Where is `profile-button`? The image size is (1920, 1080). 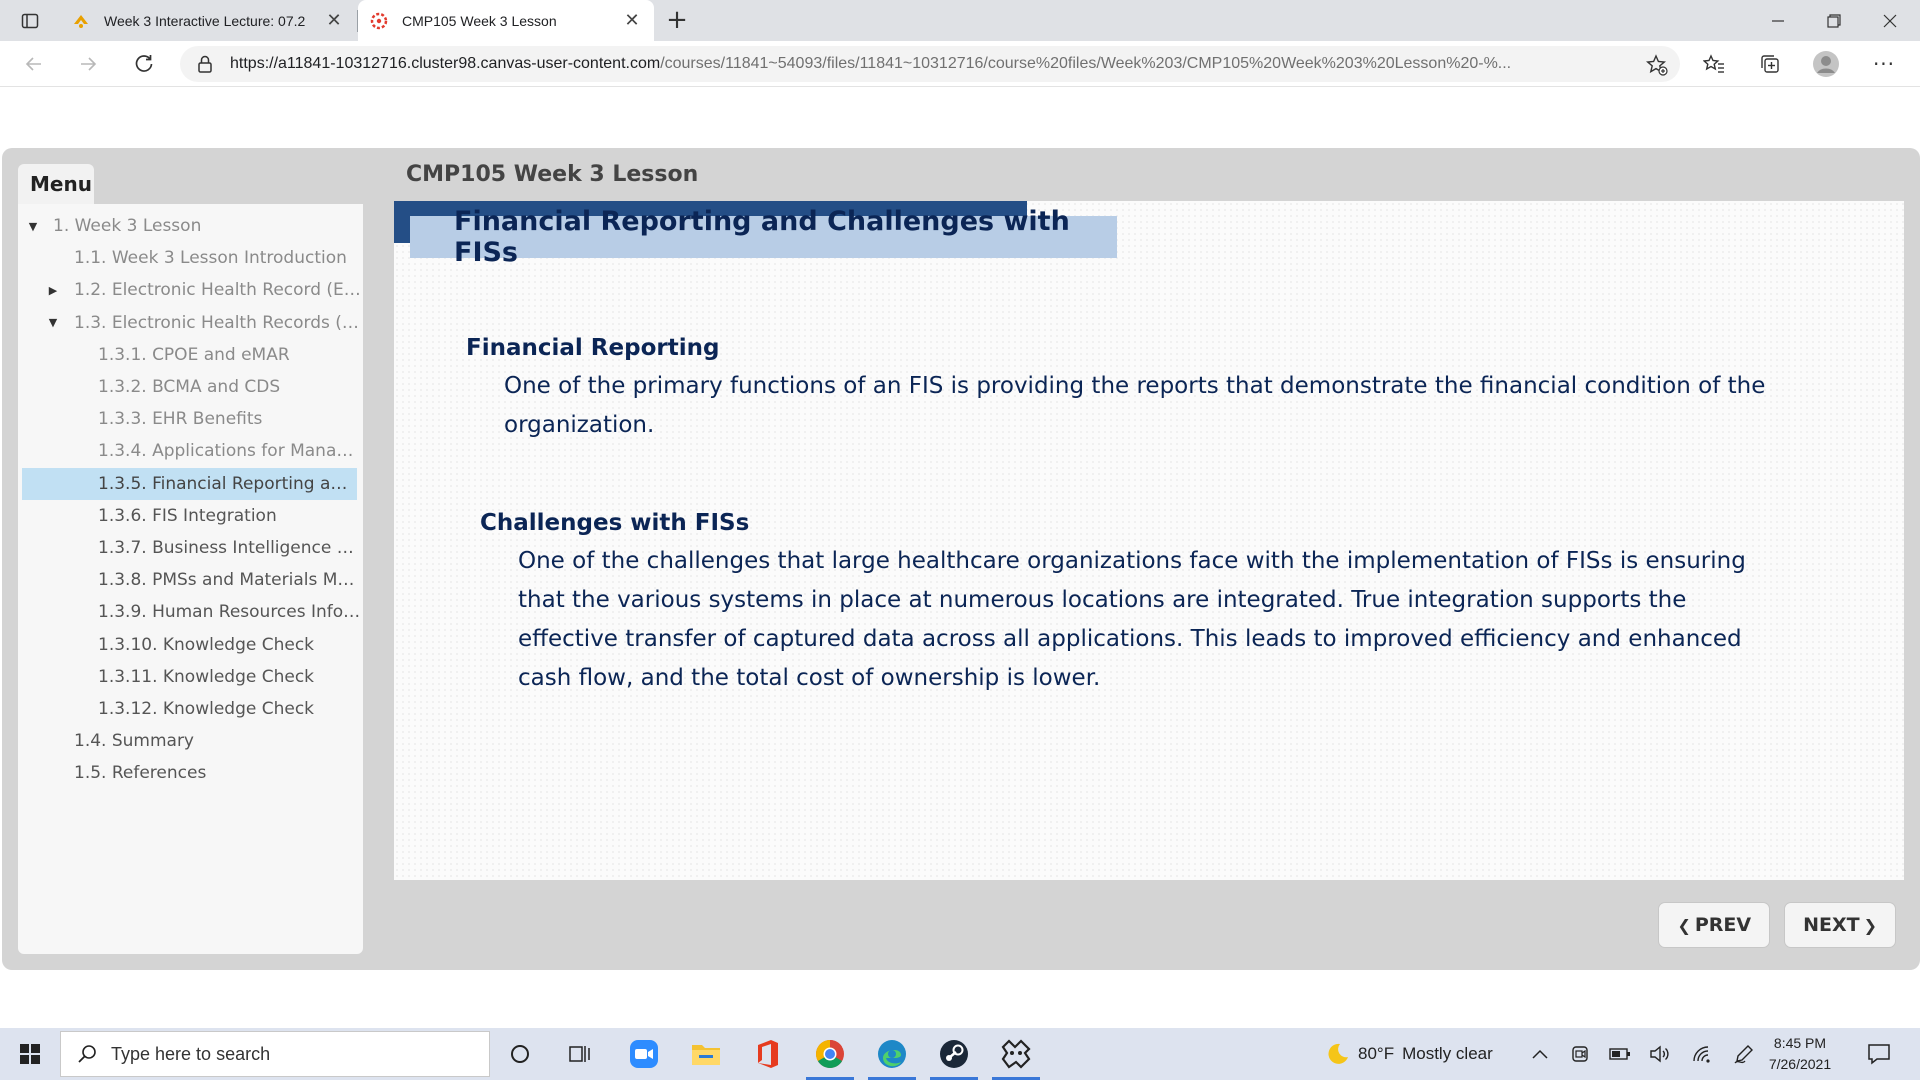
profile-button is located at coordinates (1826, 64).